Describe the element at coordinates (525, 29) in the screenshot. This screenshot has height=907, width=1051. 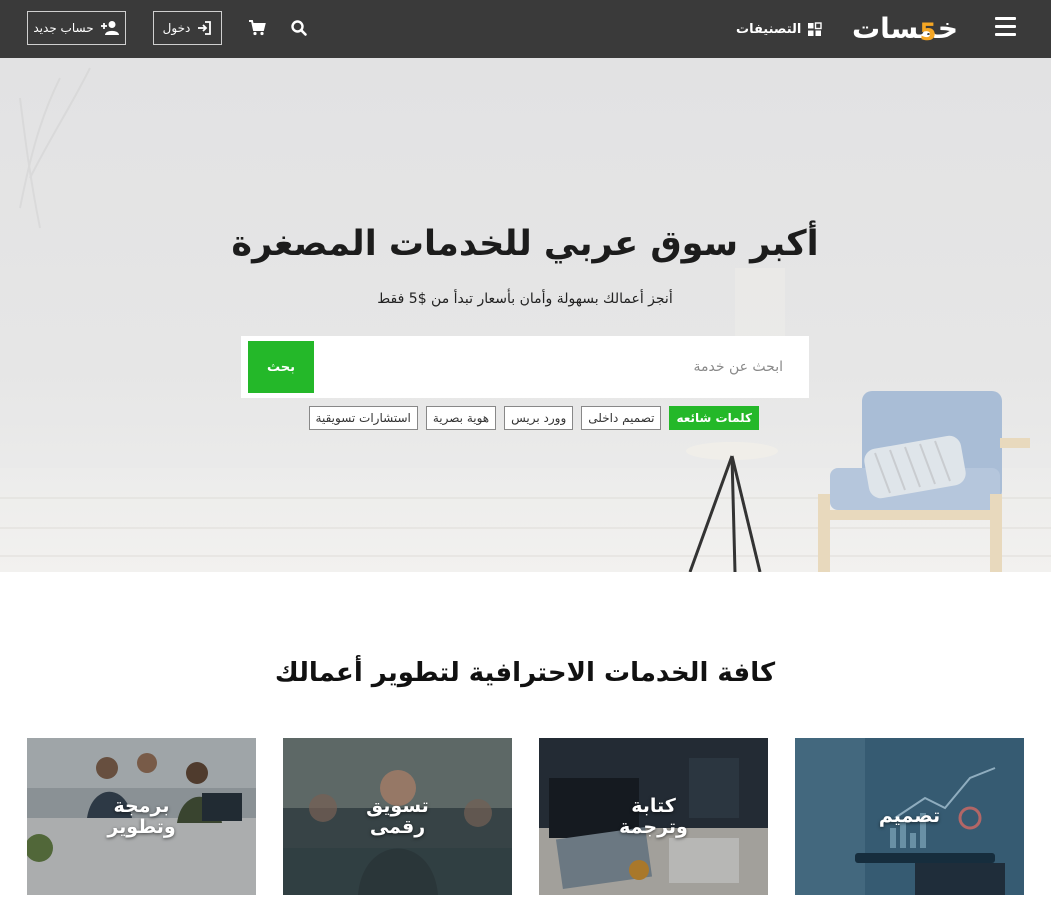
I see `top-navbar: خمسات 5 التصنيفات دخول حساب جديد` at that location.